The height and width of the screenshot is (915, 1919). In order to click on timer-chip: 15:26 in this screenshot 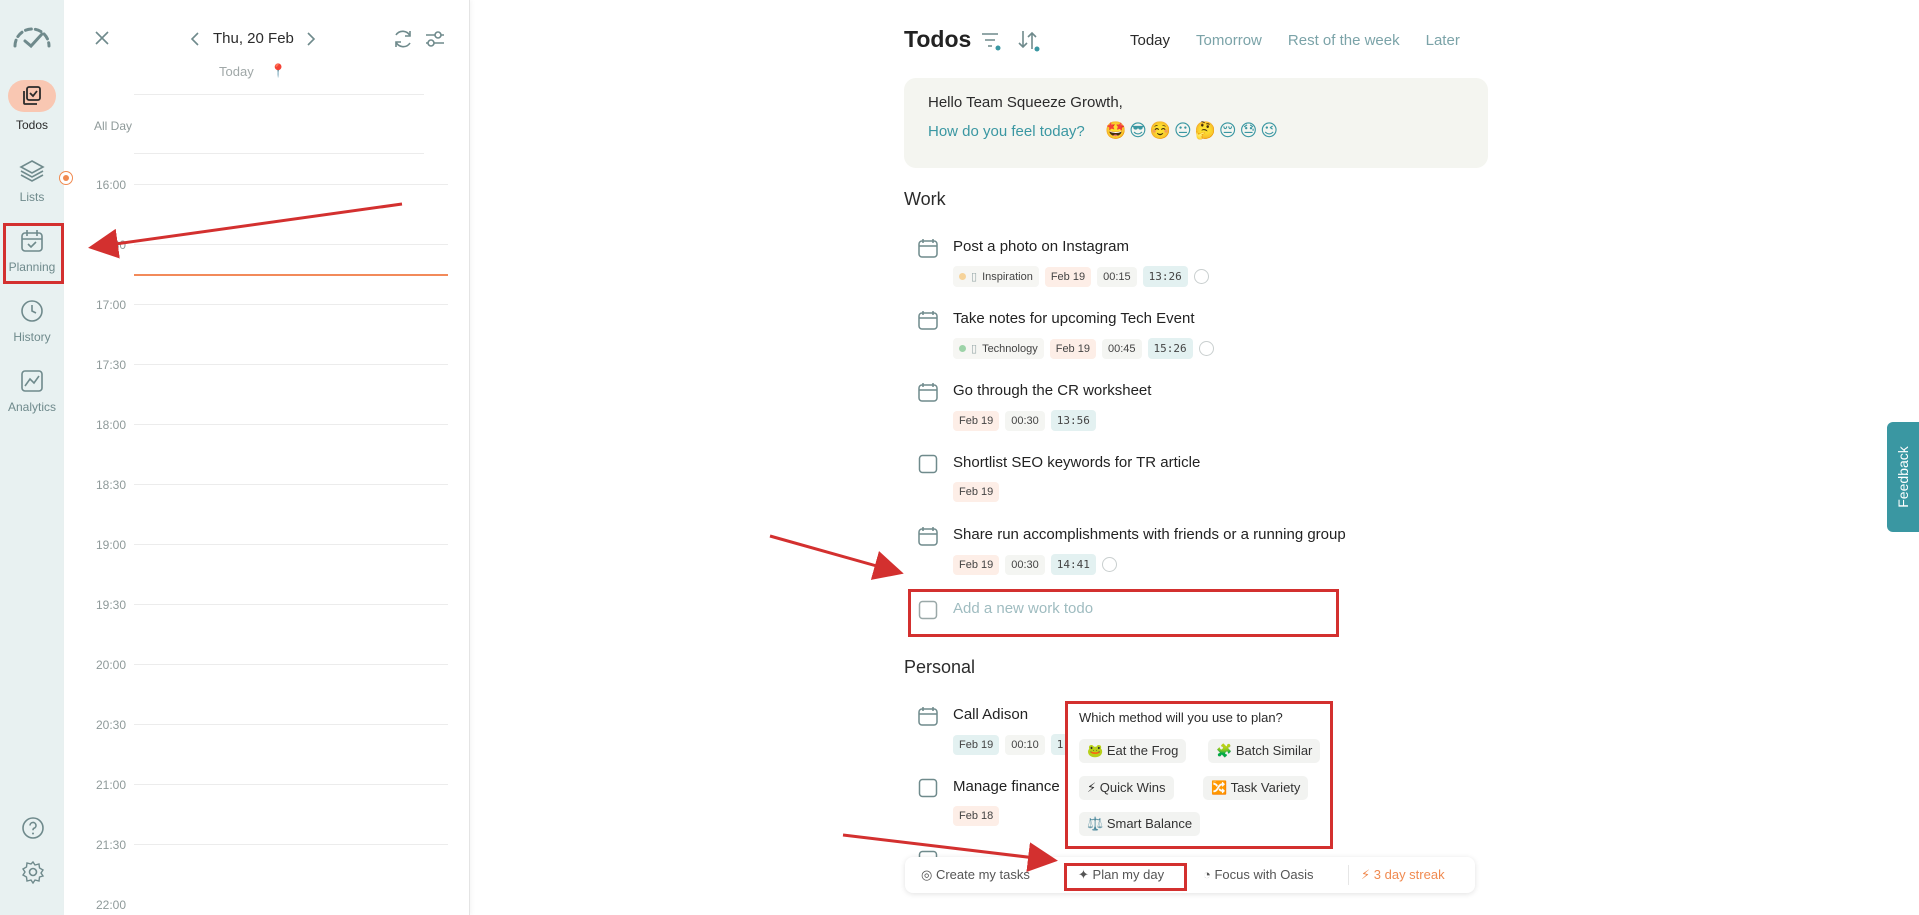, I will do `click(1170, 348)`.